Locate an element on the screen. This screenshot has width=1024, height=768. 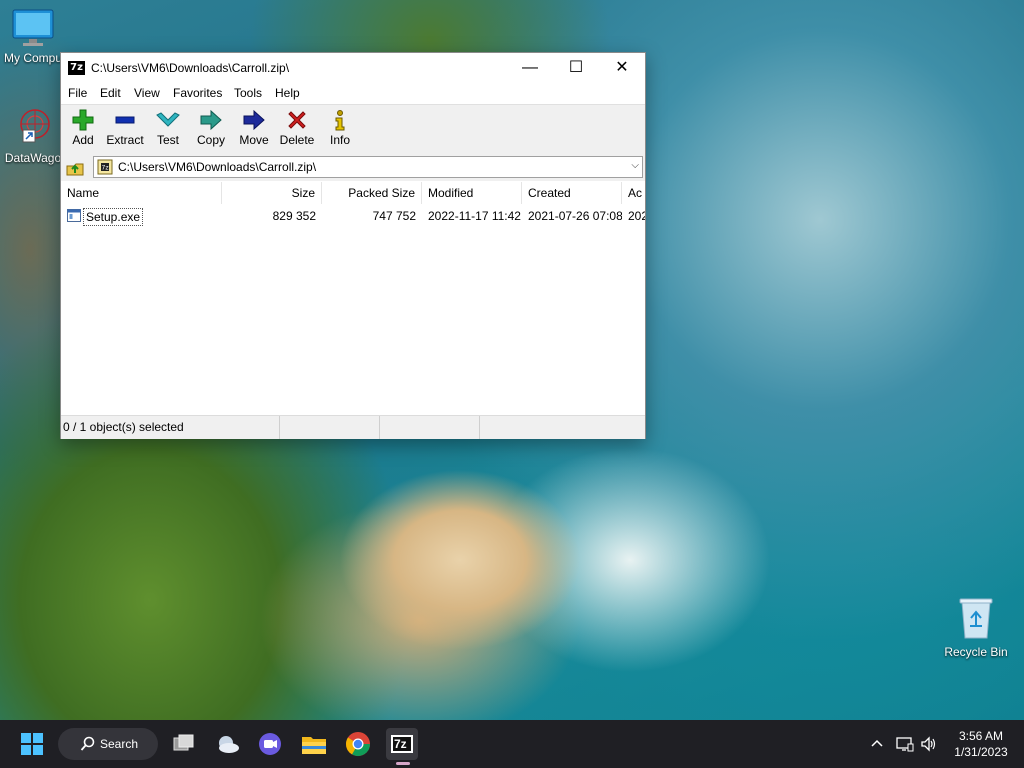
desktop-icon-datawago: DataWago is located at coordinates (33, 136).